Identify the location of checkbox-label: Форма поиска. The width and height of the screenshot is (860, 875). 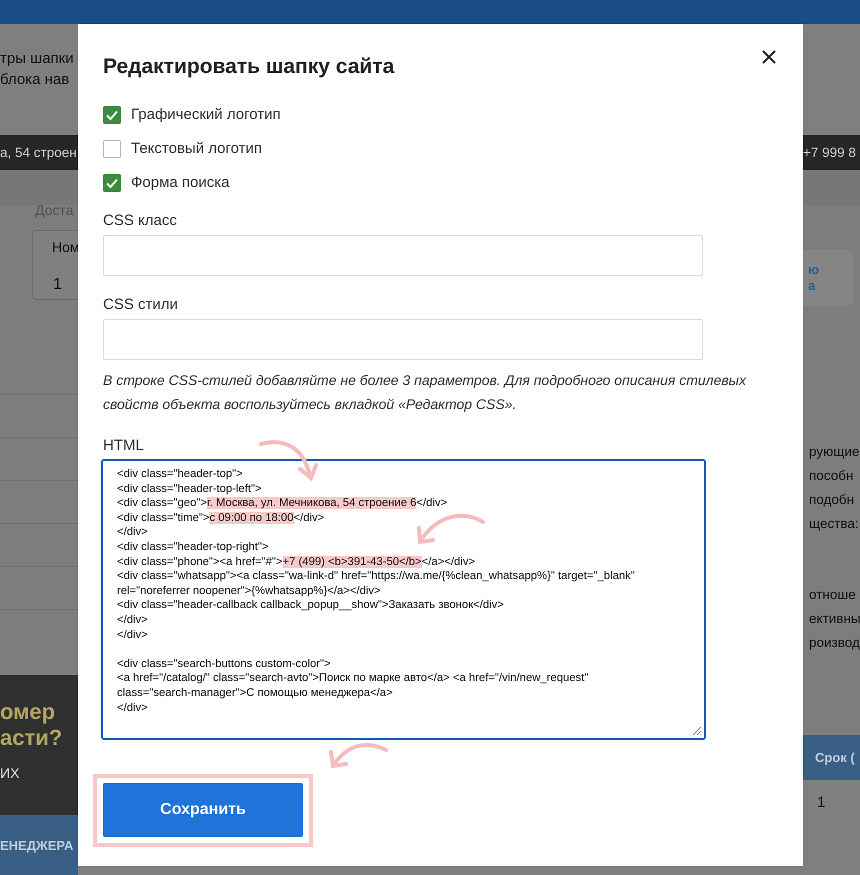
(180, 182).